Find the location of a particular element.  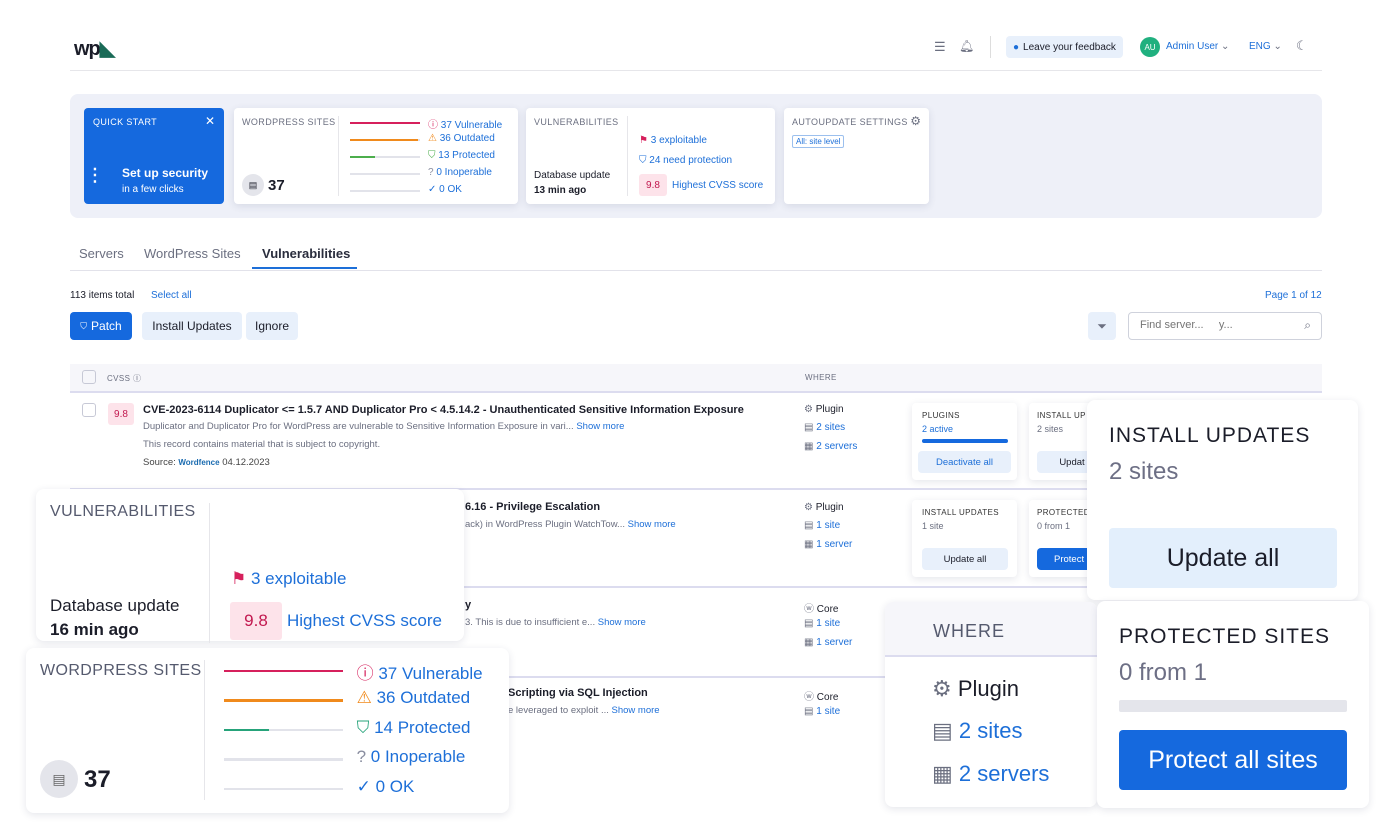

avatar: AU is located at coordinates (1150, 47).